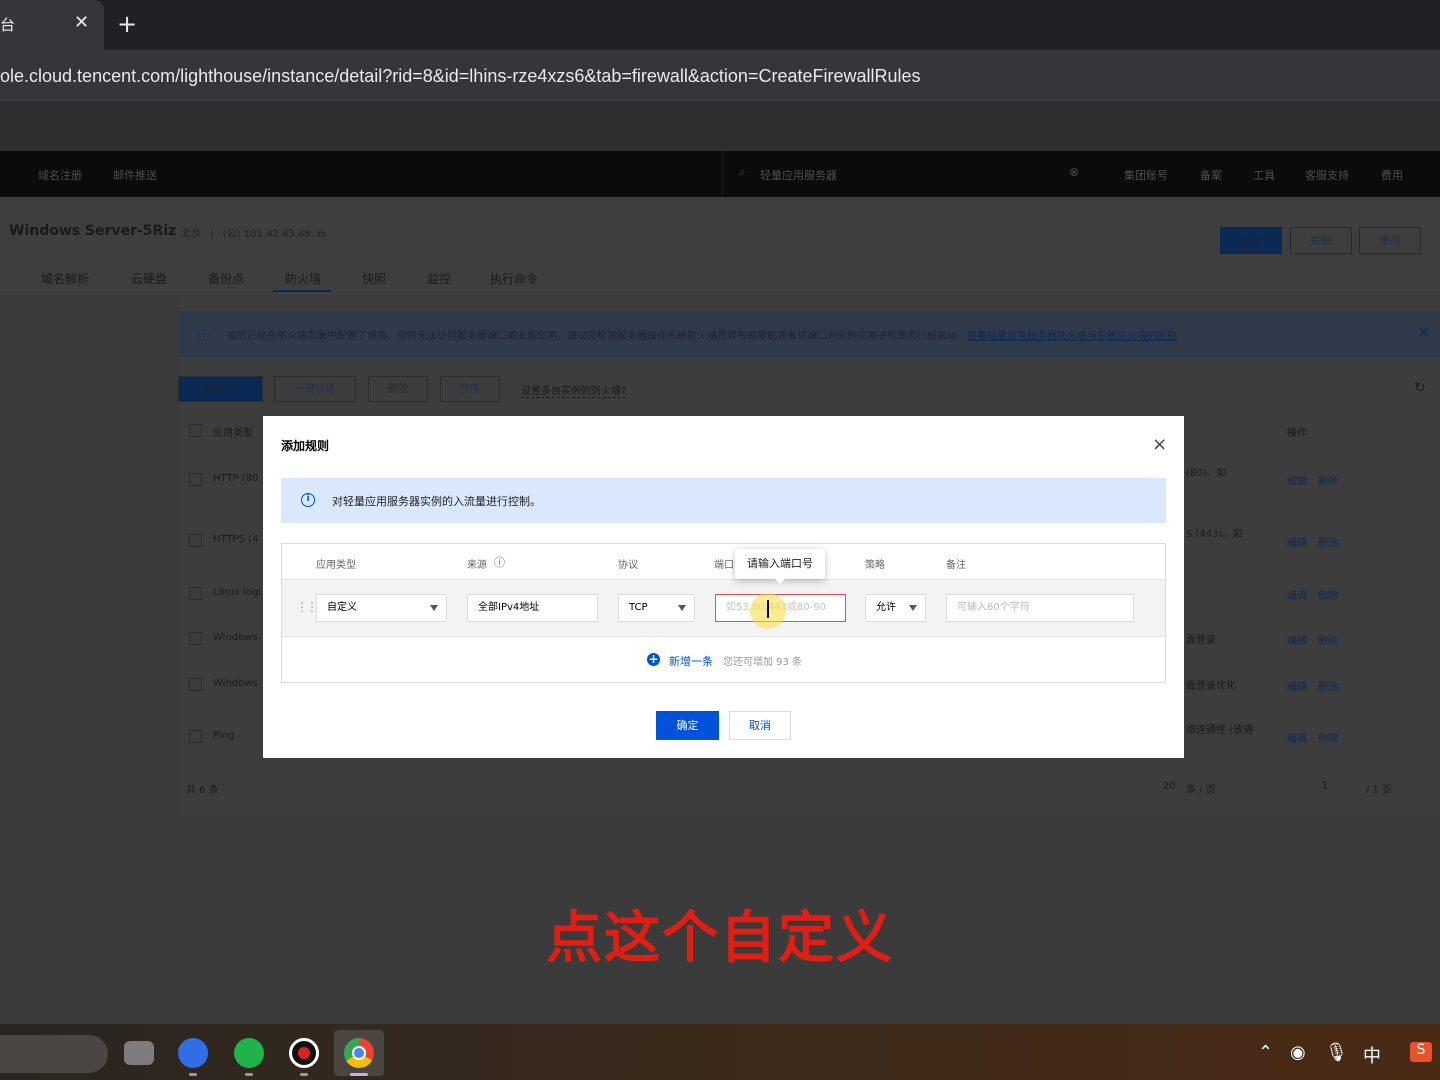 Image resolution: width=1440 pixels, height=1080 pixels. Describe the element at coordinates (236, 478) in the screenshot. I see `row-app: HTTP (80` at that location.